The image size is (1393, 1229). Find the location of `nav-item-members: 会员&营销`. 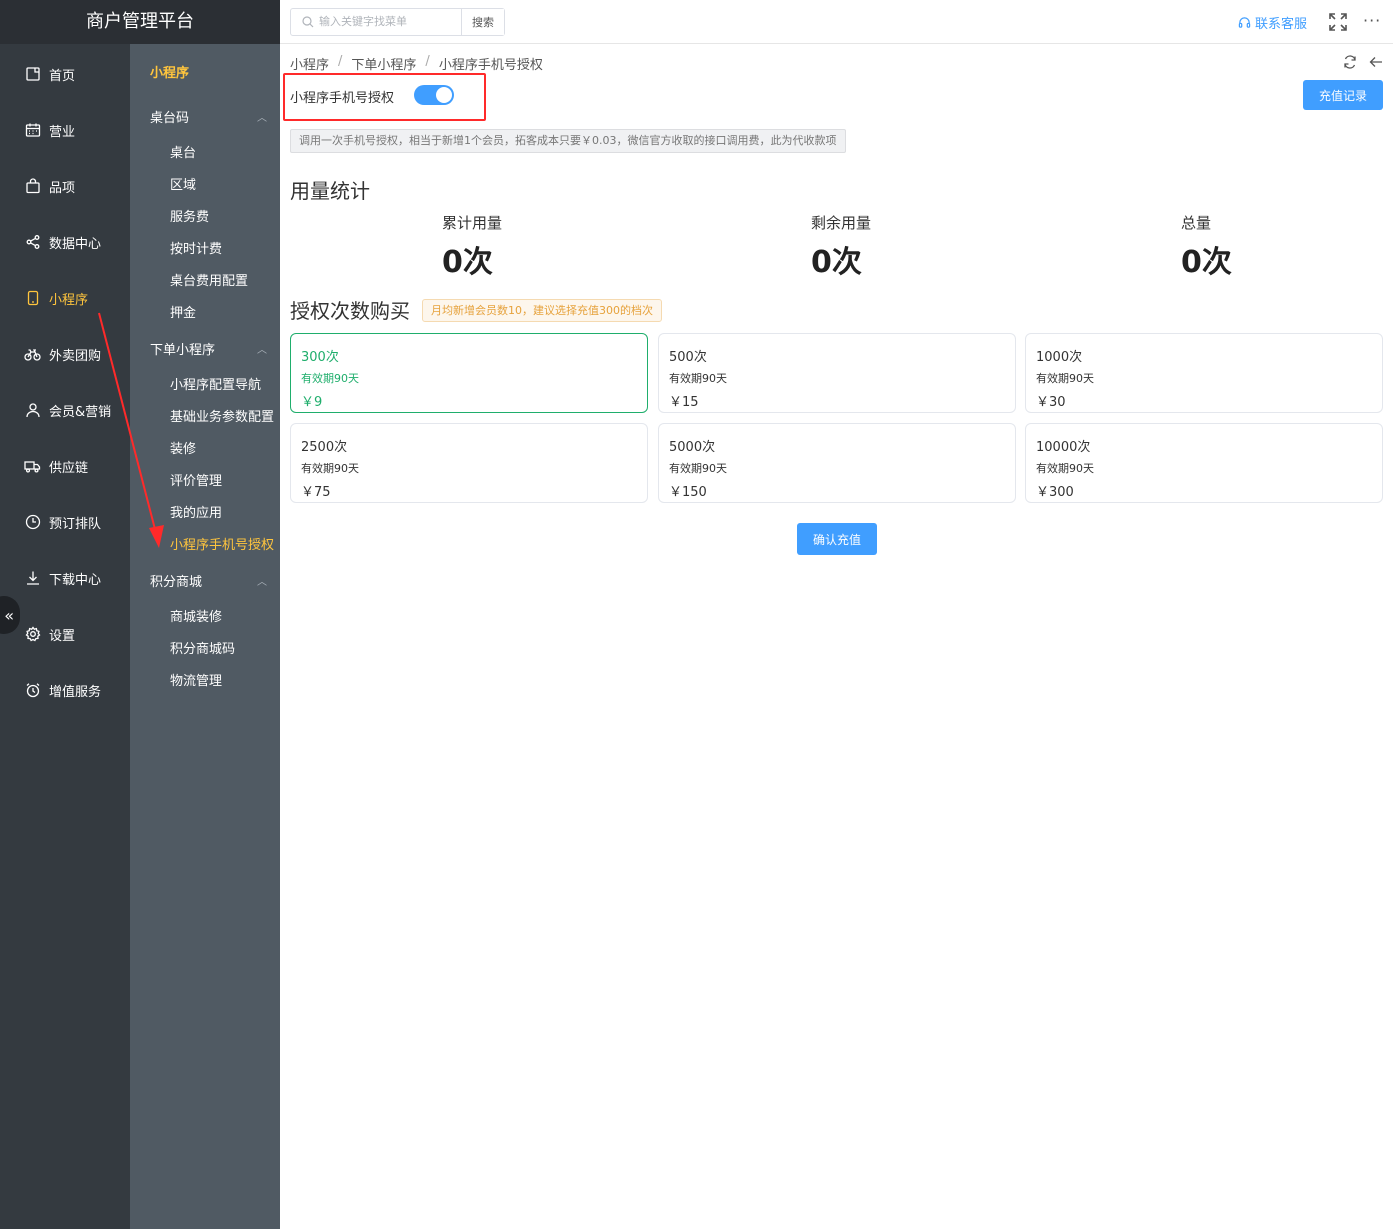

nav-item-members: 会员&营销 is located at coordinates (65, 410).